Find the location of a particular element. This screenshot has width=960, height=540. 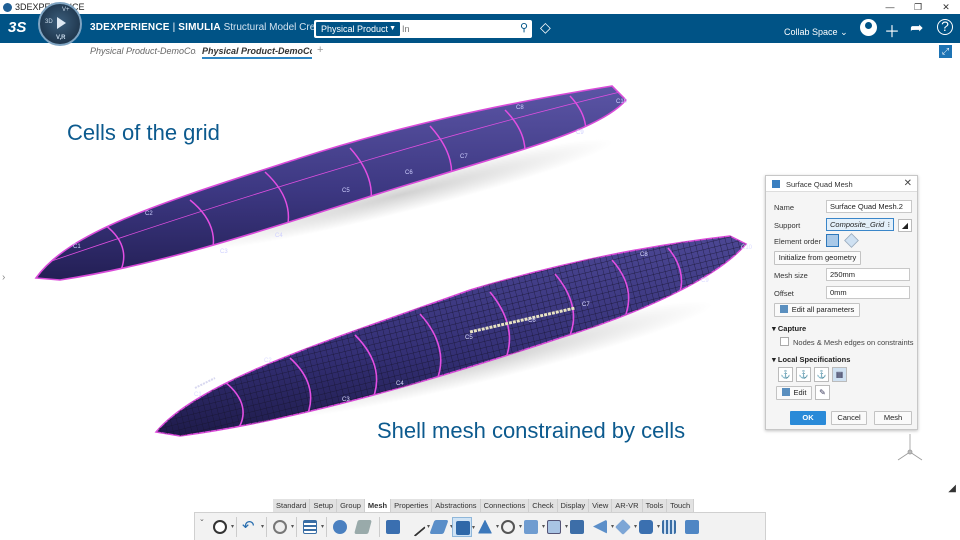

tab-physical-product-1: Physical Product-DemoComp is located at coordinates (143, 51).